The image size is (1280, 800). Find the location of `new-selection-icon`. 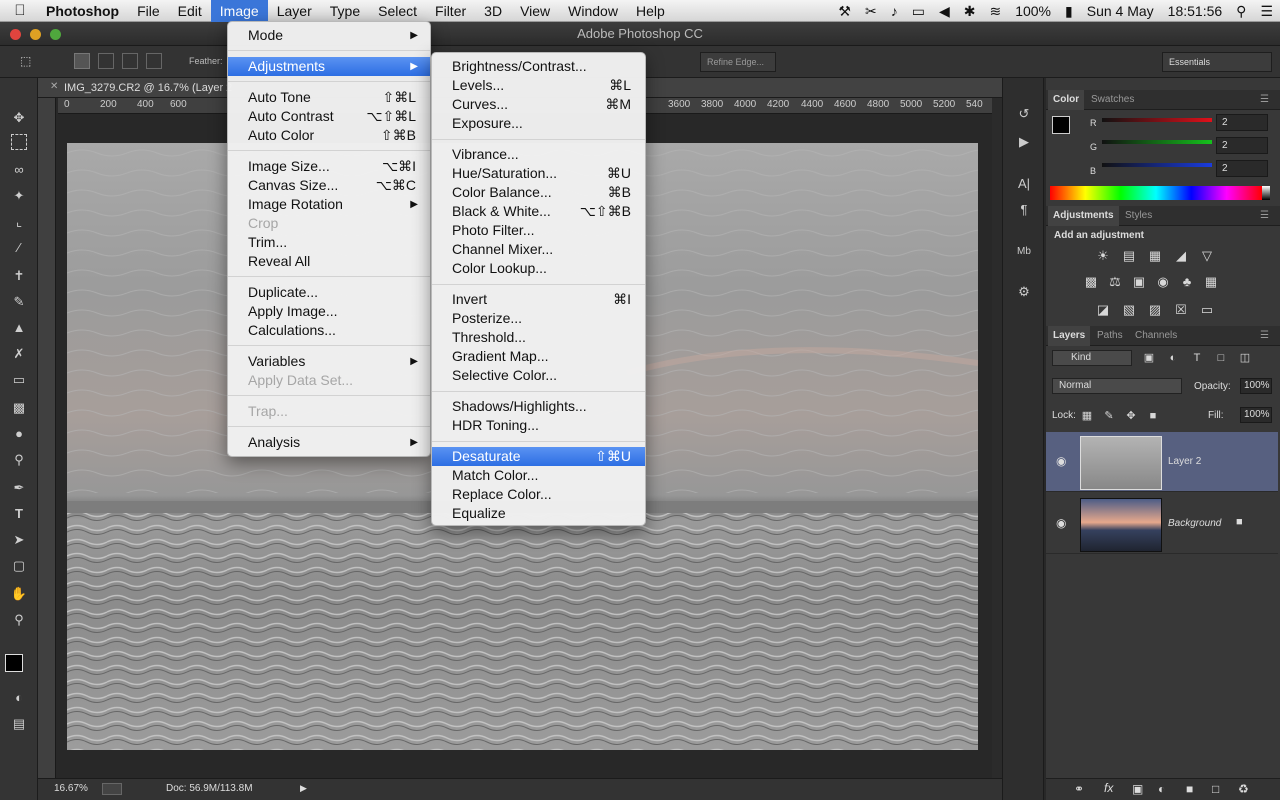

new-selection-icon is located at coordinates (82, 61).